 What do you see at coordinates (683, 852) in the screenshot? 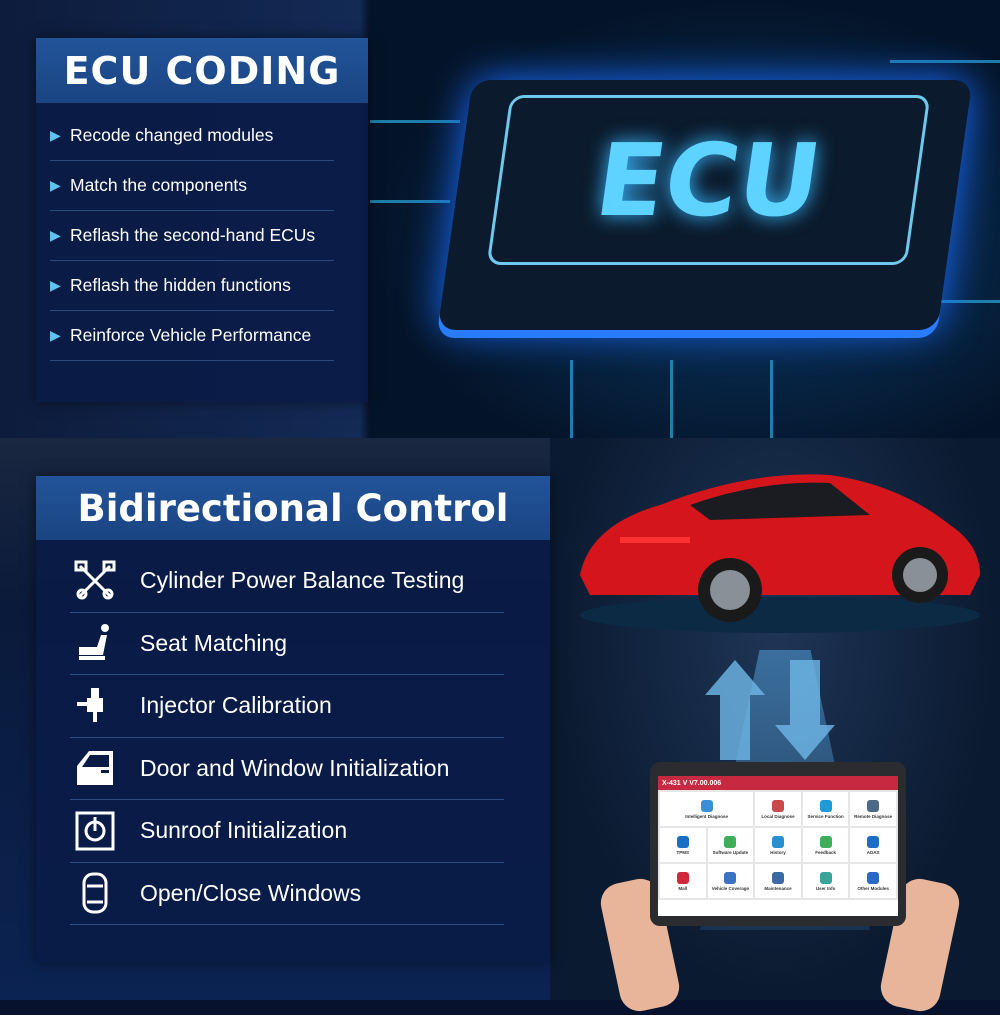
I see `app-label: TPMS` at bounding box center [683, 852].